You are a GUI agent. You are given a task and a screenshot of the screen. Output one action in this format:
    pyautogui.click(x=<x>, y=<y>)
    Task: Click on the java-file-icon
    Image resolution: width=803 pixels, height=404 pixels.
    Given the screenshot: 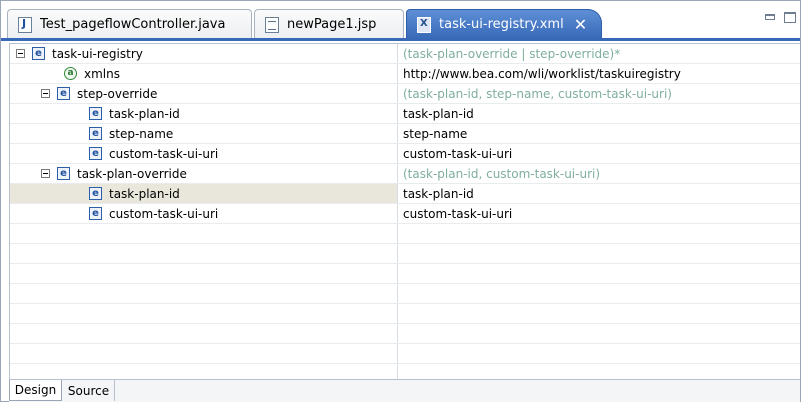 What is the action you would take?
    pyautogui.click(x=25, y=24)
    